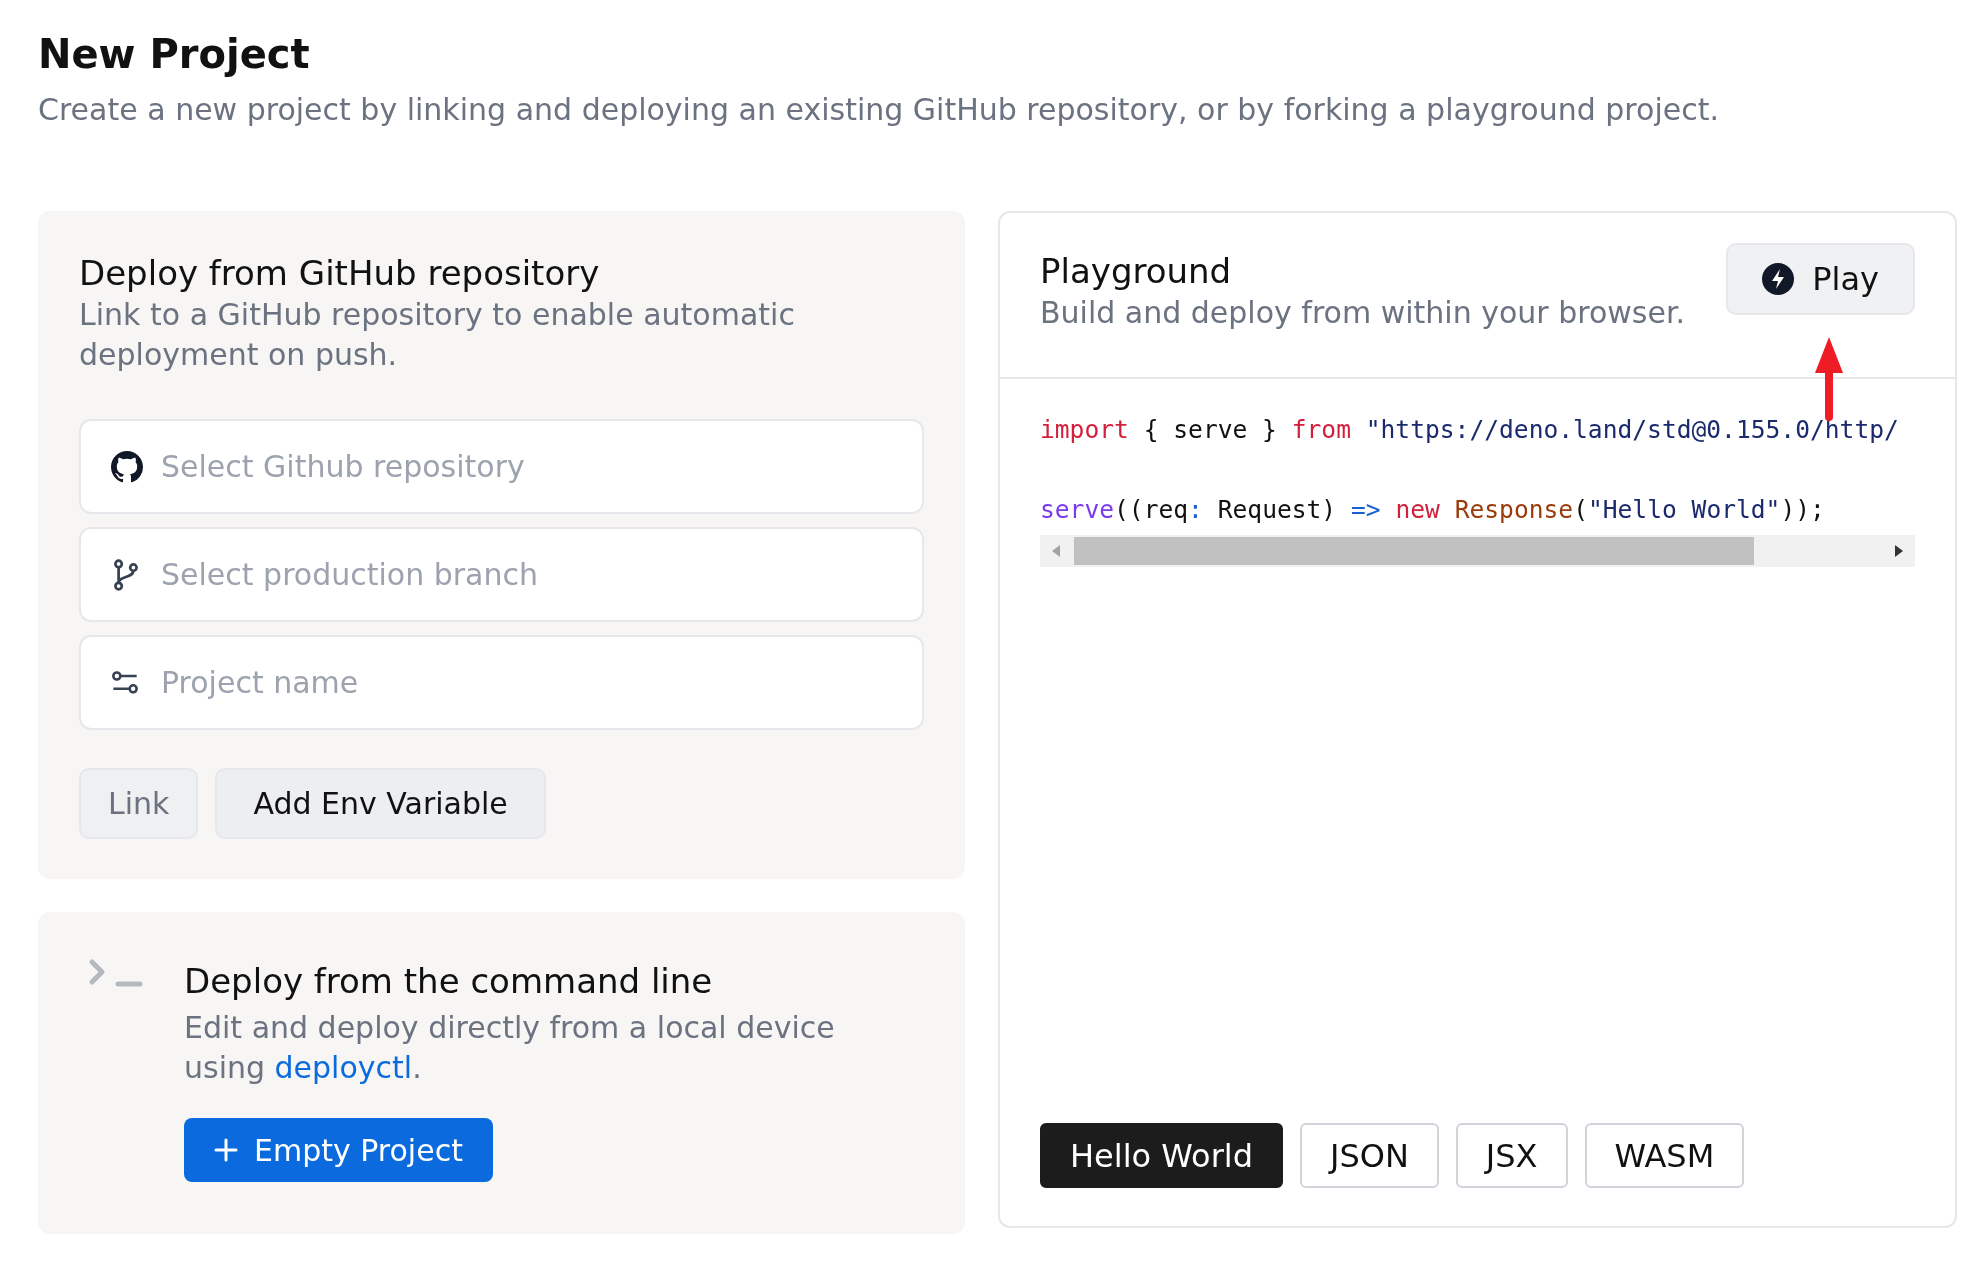 The image size is (1983, 1268). What do you see at coordinates (338, 1150) in the screenshot?
I see `empty-project-button: Empty Project` at bounding box center [338, 1150].